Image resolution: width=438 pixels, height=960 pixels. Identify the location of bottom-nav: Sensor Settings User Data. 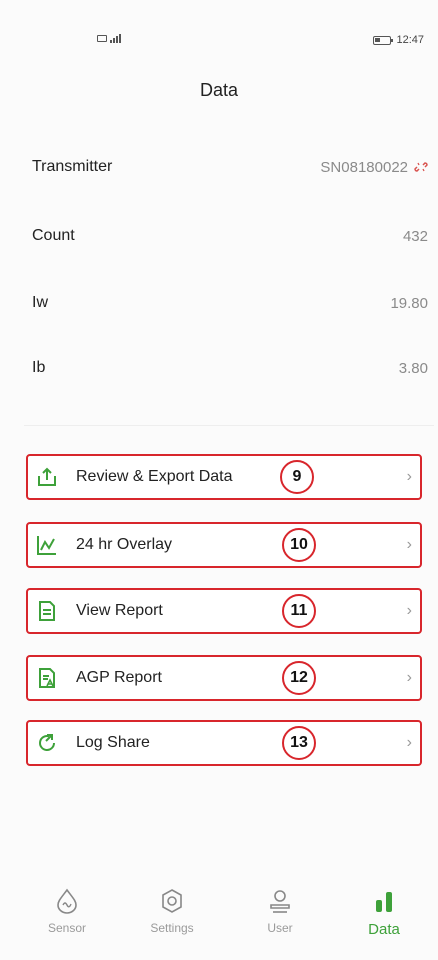
(219, 920).